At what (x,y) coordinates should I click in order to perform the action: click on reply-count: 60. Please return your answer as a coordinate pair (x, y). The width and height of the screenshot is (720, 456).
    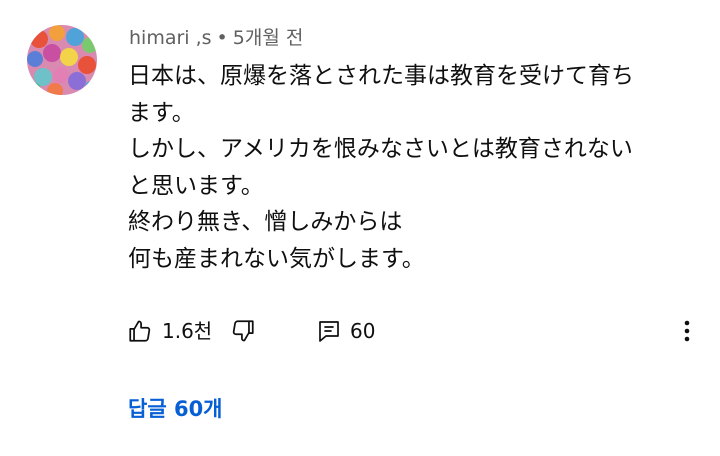
    Looking at the image, I should click on (363, 331).